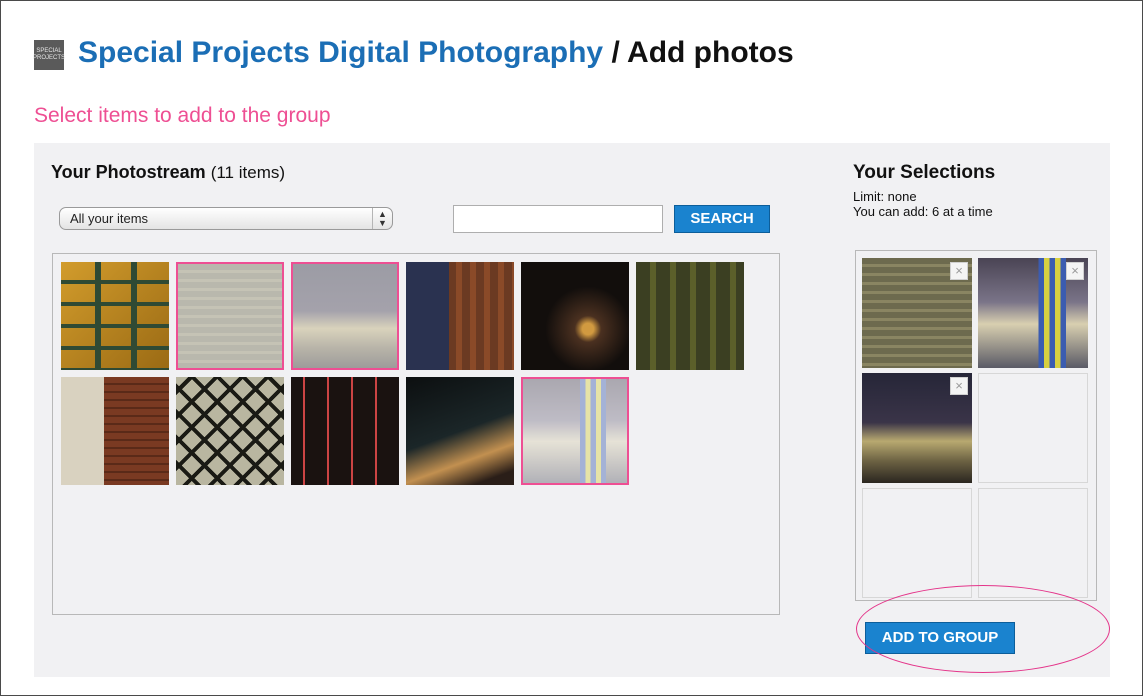  I want to click on selections-grid: × × ×, so click(976, 425).